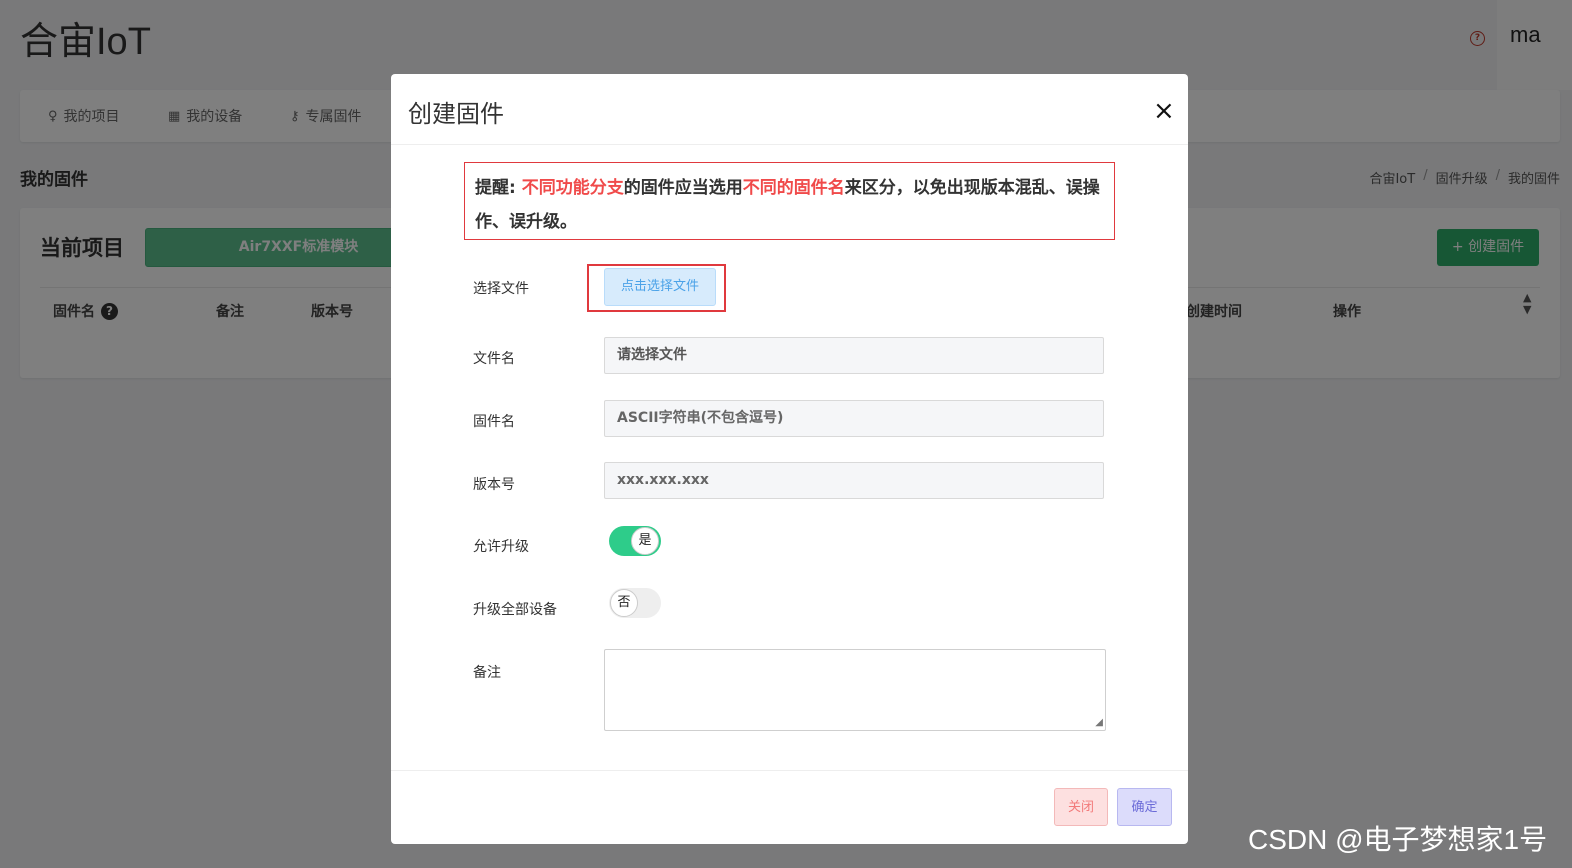 The image size is (1572, 868). Describe the element at coordinates (494, 485) in the screenshot. I see `version-label: 版本号` at that location.